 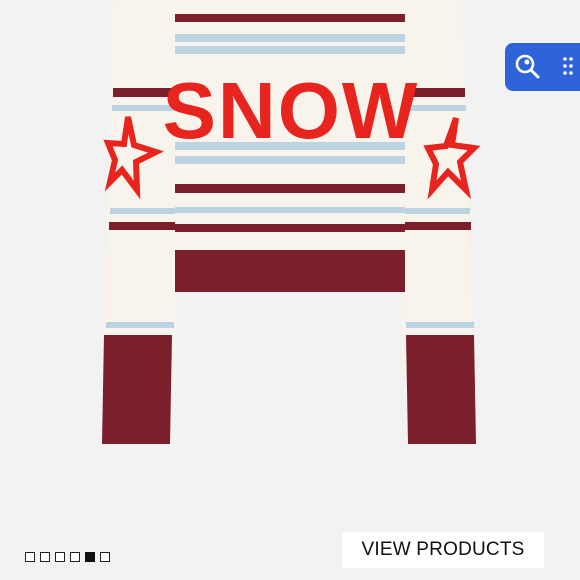 I want to click on visual-search-button, so click(x=542, y=67).